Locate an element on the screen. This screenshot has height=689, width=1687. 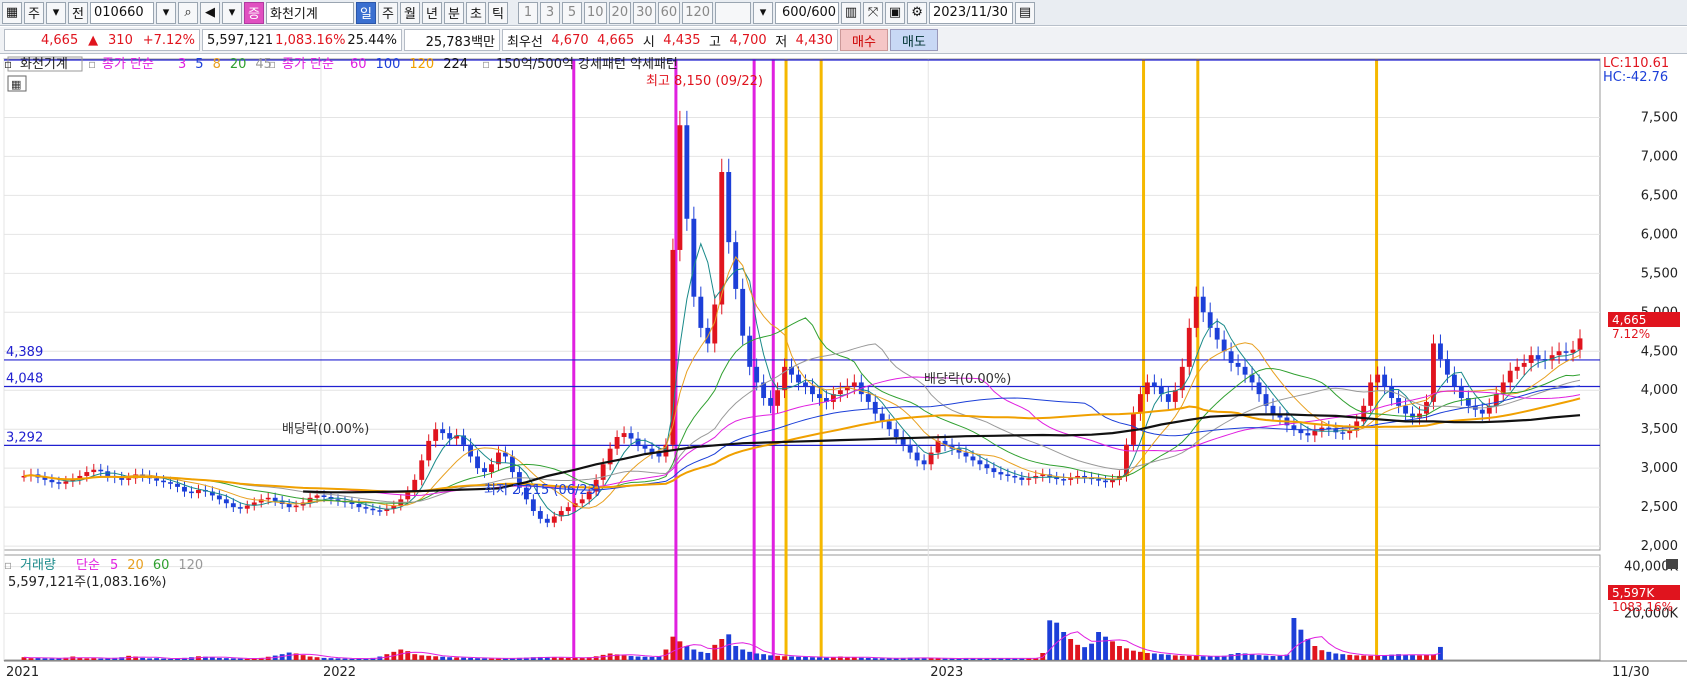
candle-style-icon: ▥ is located at coordinates (851, 12).